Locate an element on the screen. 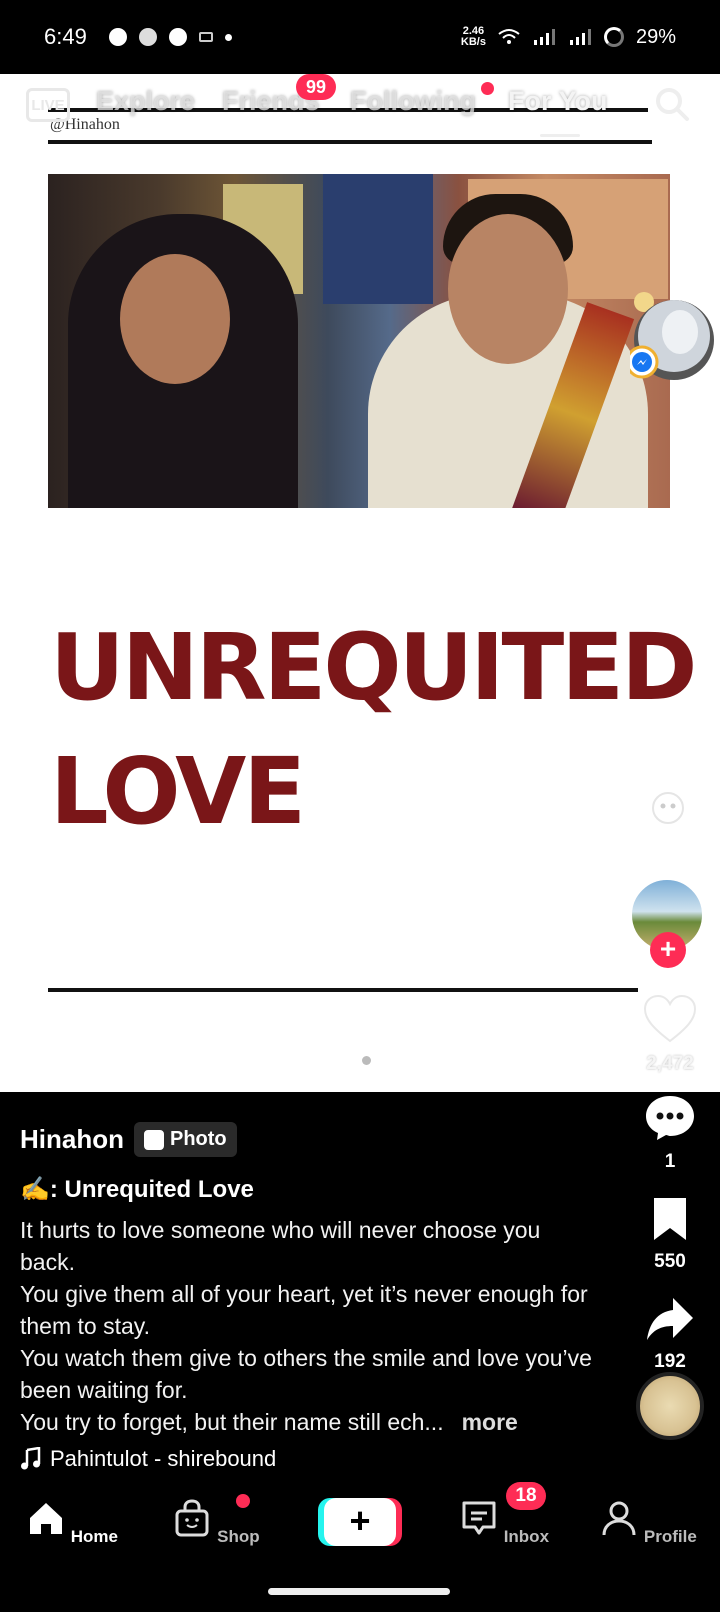 The image size is (720, 1612). heart-icon is located at coordinates (670, 1018).